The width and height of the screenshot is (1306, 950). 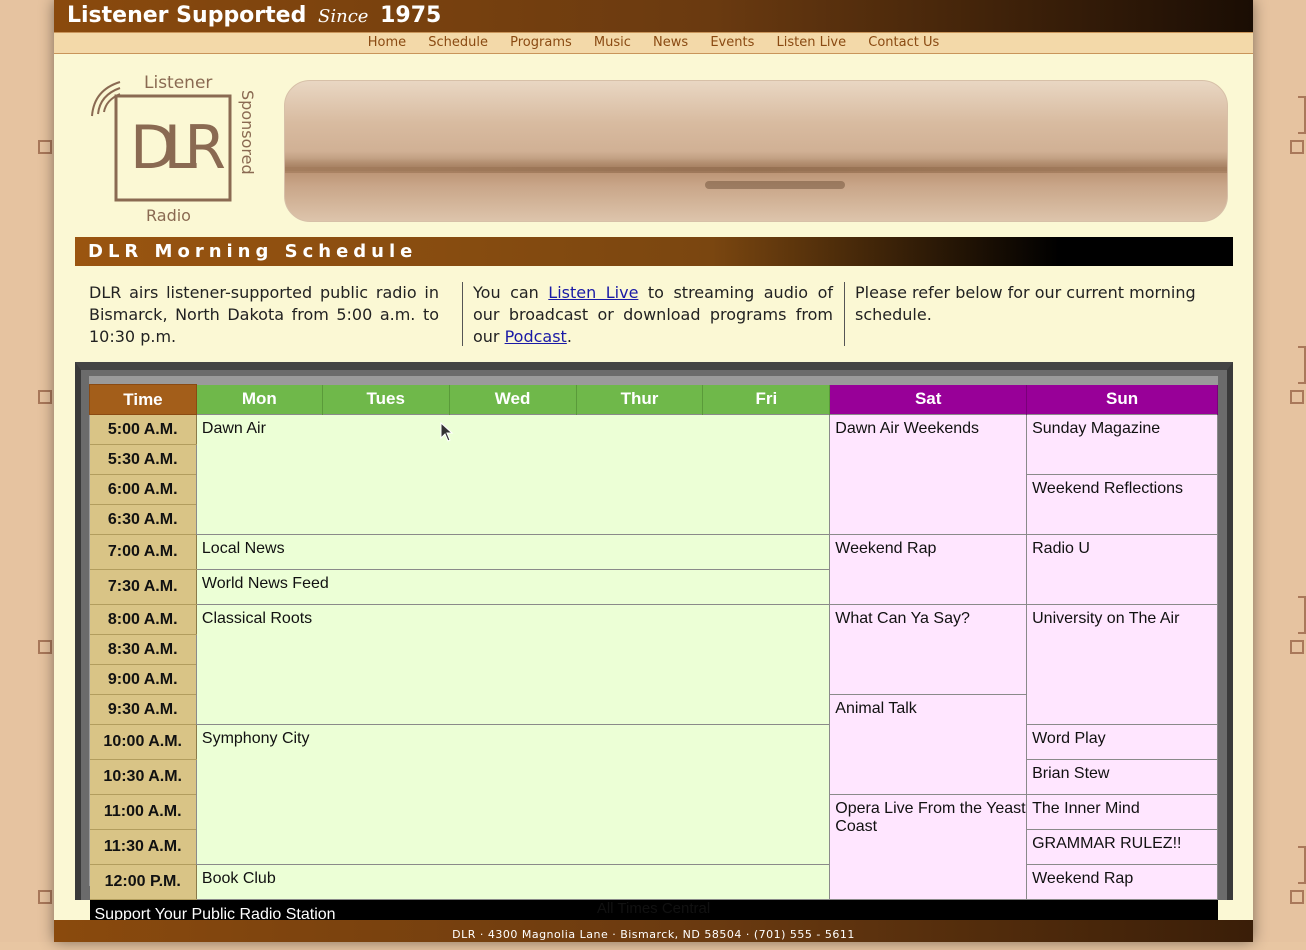 What do you see at coordinates (653, 908) in the screenshot?
I see `timezone-note: All Times Central` at bounding box center [653, 908].